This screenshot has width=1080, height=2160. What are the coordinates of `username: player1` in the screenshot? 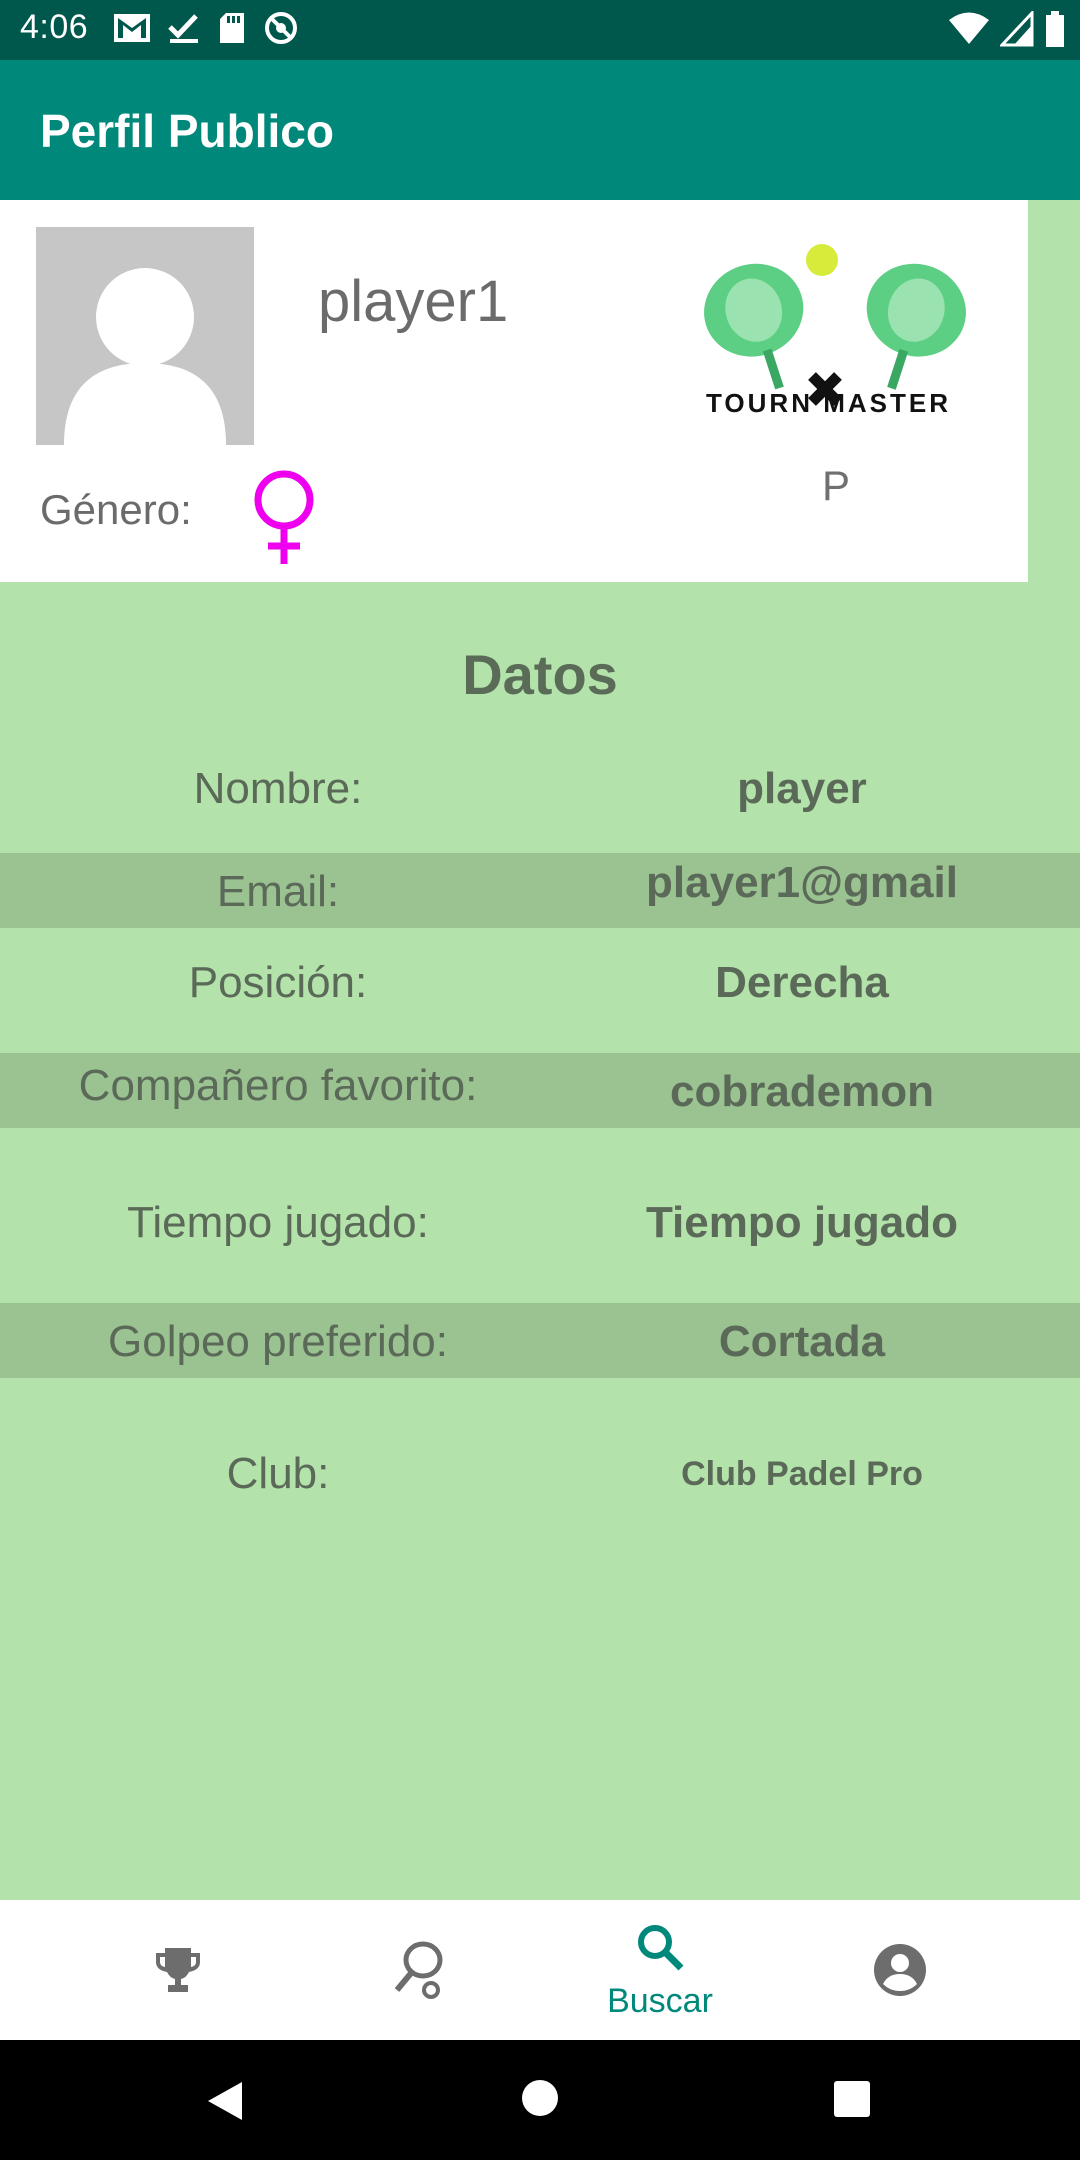 It's located at (413, 301).